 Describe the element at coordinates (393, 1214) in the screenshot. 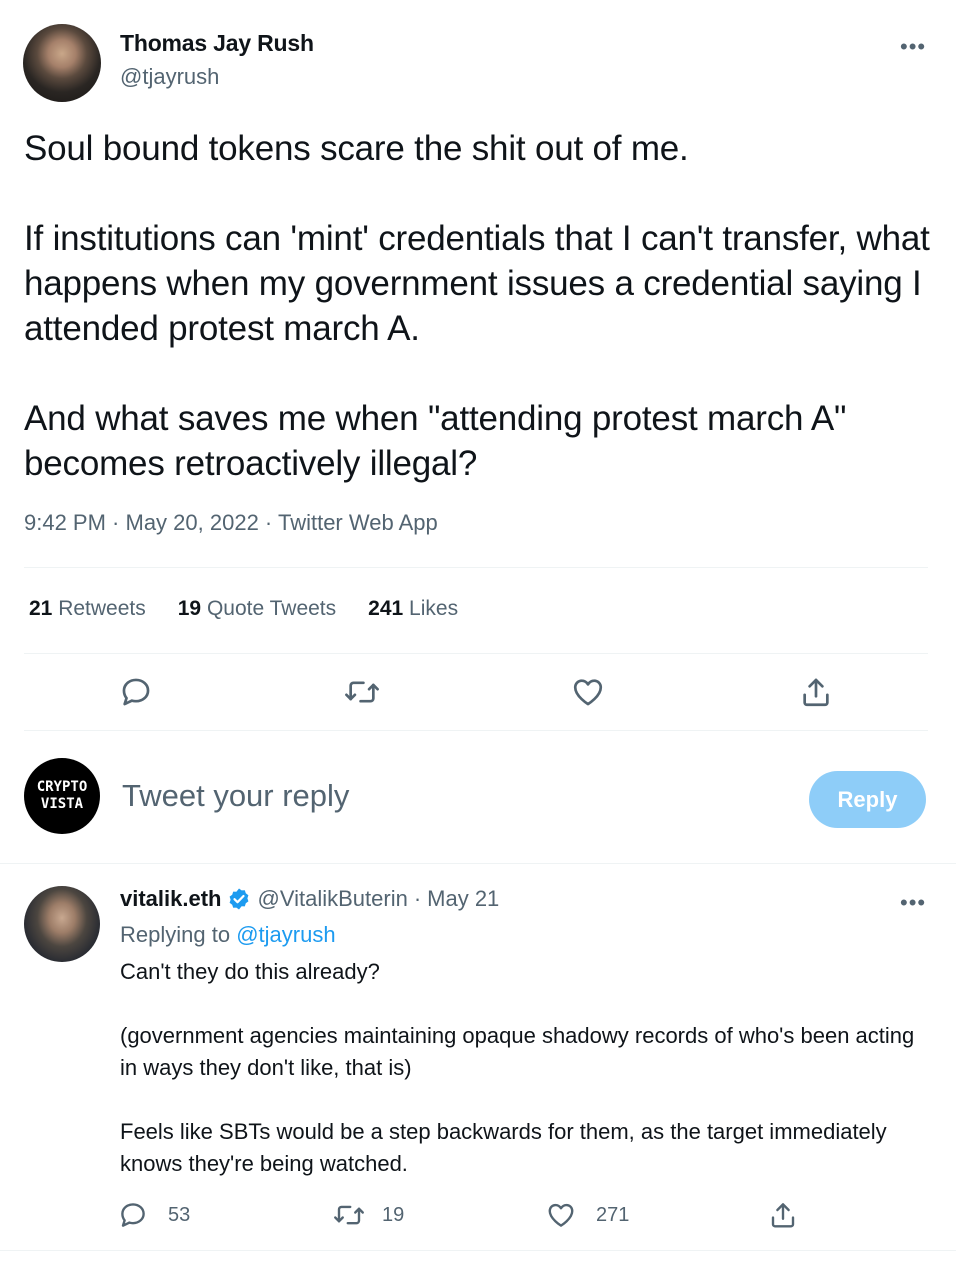

I see `retweet-count: 19` at that location.